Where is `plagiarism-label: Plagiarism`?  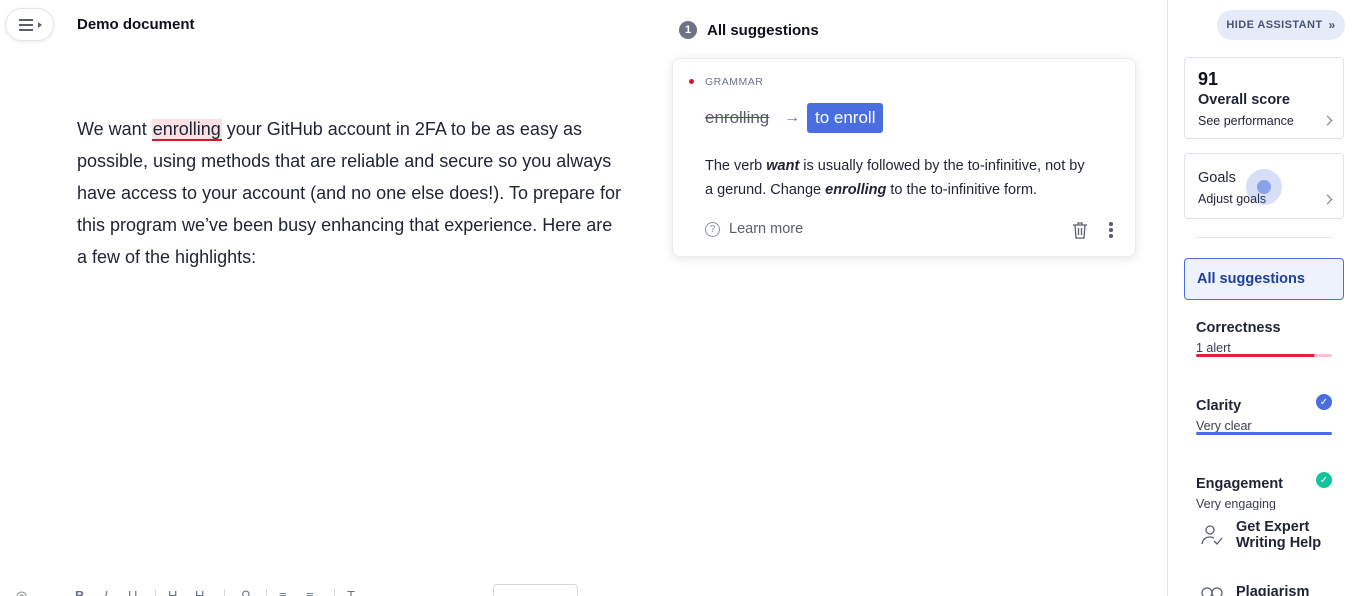
plagiarism-label: Plagiarism is located at coordinates (1273, 590).